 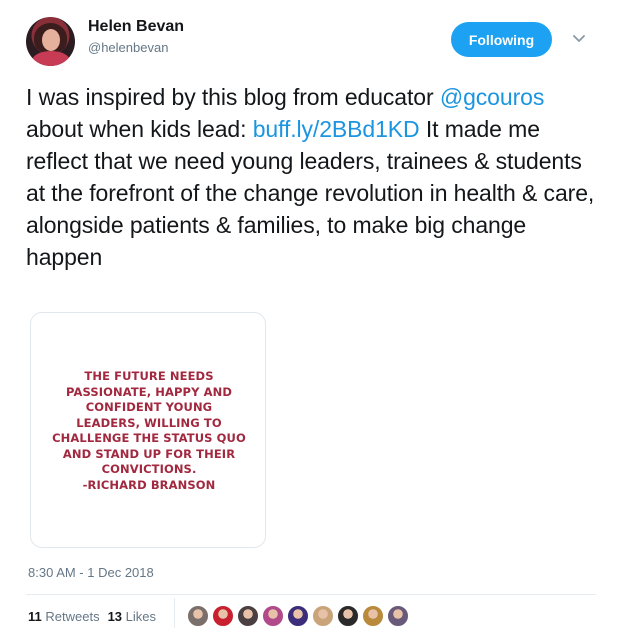 What do you see at coordinates (149, 484) in the screenshot?
I see `quote-line: -RICHARD BRANSON` at bounding box center [149, 484].